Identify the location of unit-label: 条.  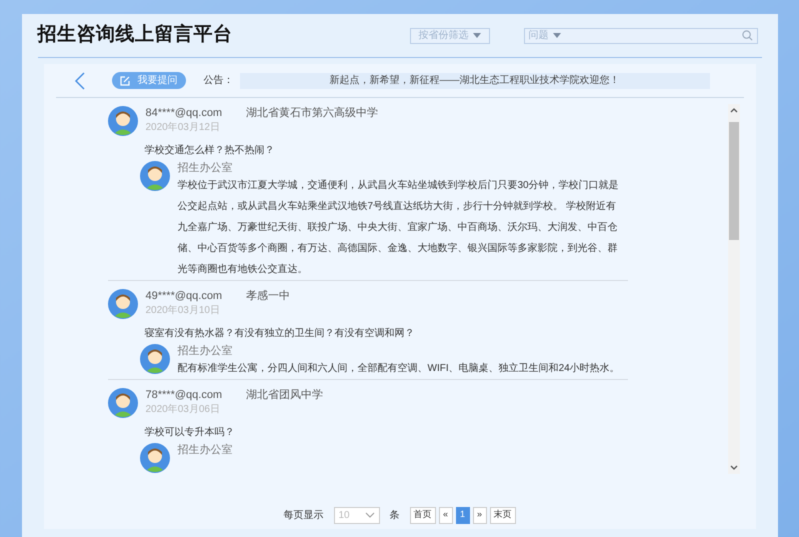
(395, 515).